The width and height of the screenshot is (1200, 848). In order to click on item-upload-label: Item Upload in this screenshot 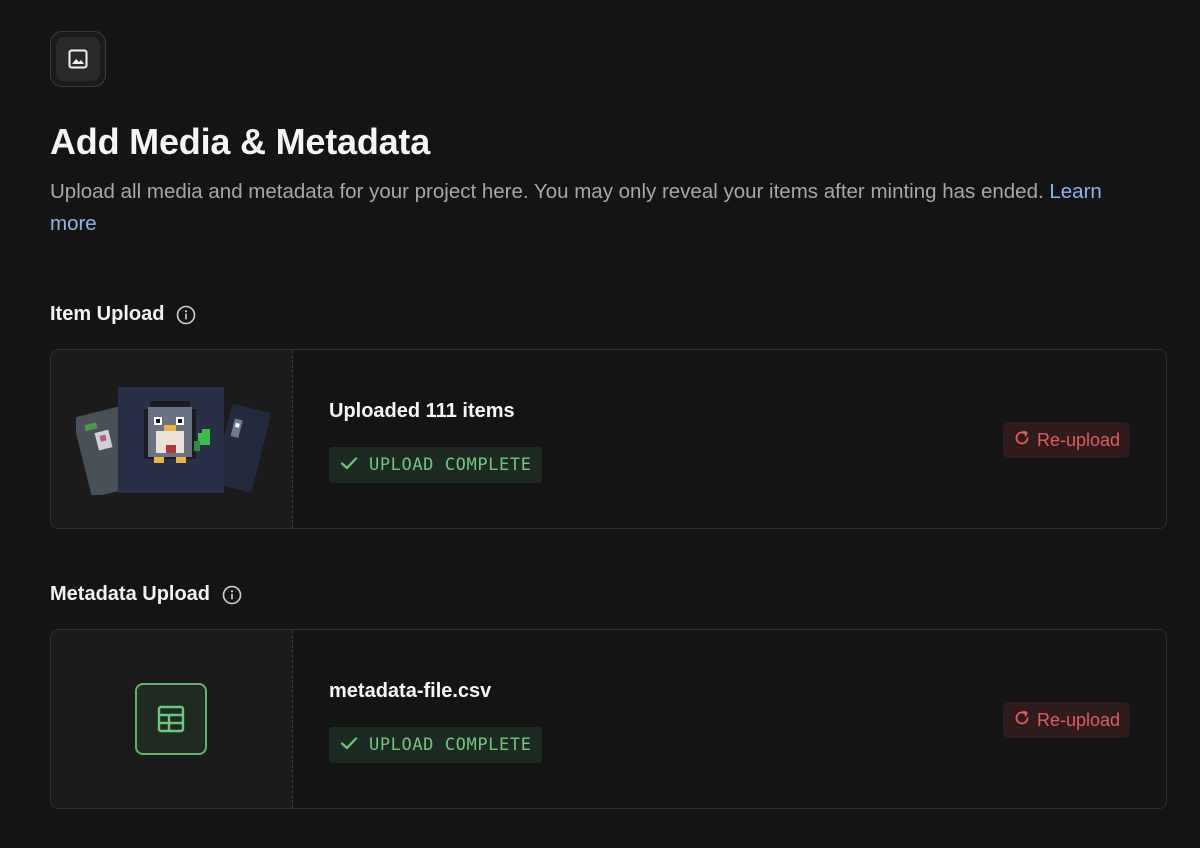, I will do `click(123, 314)`.